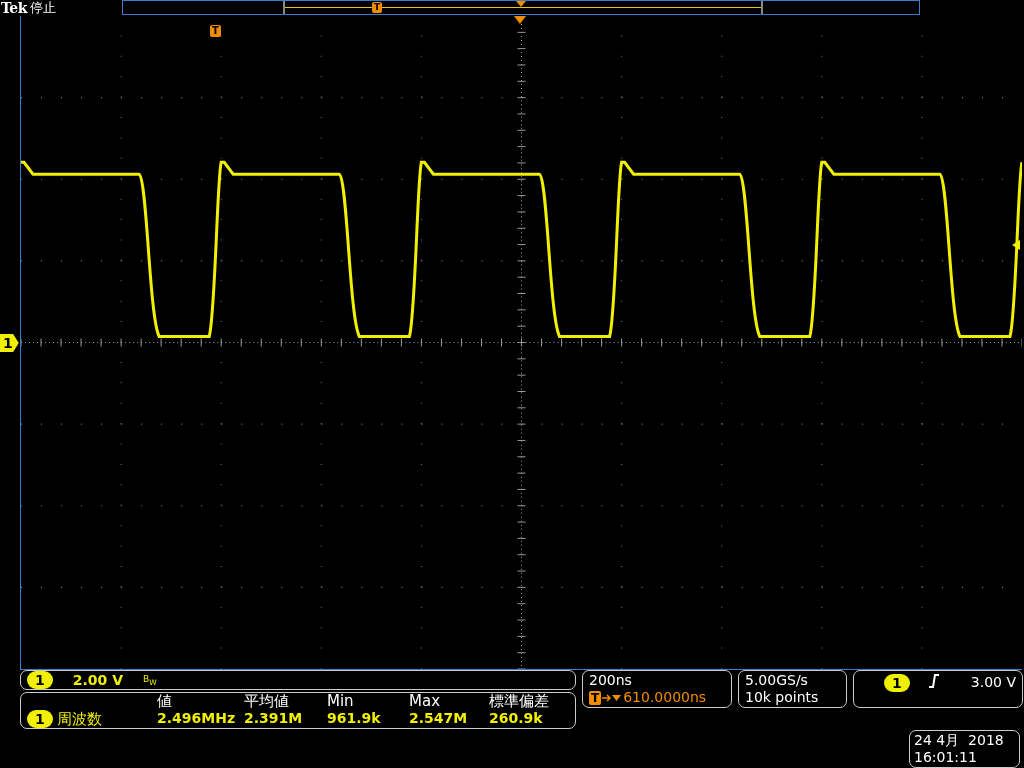 The image size is (1024, 768). Describe the element at coordinates (612, 697) in the screenshot. I see `delay-arrow-icon` at that location.